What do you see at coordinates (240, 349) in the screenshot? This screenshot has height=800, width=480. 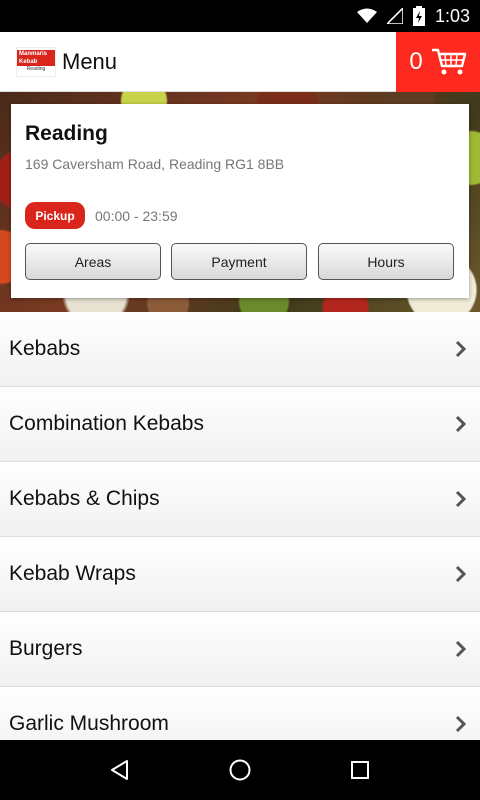 I see `menu-item-kebabs: Kebabs` at bounding box center [240, 349].